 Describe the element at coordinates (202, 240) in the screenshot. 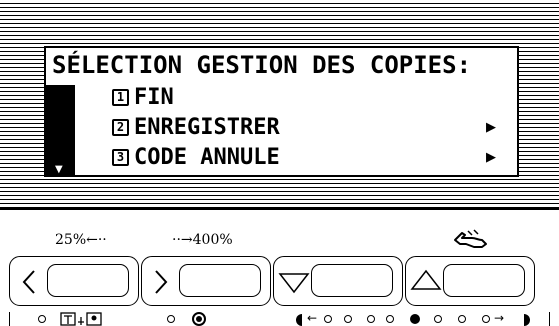

I see `zoom-up-label: ··→400%` at that location.